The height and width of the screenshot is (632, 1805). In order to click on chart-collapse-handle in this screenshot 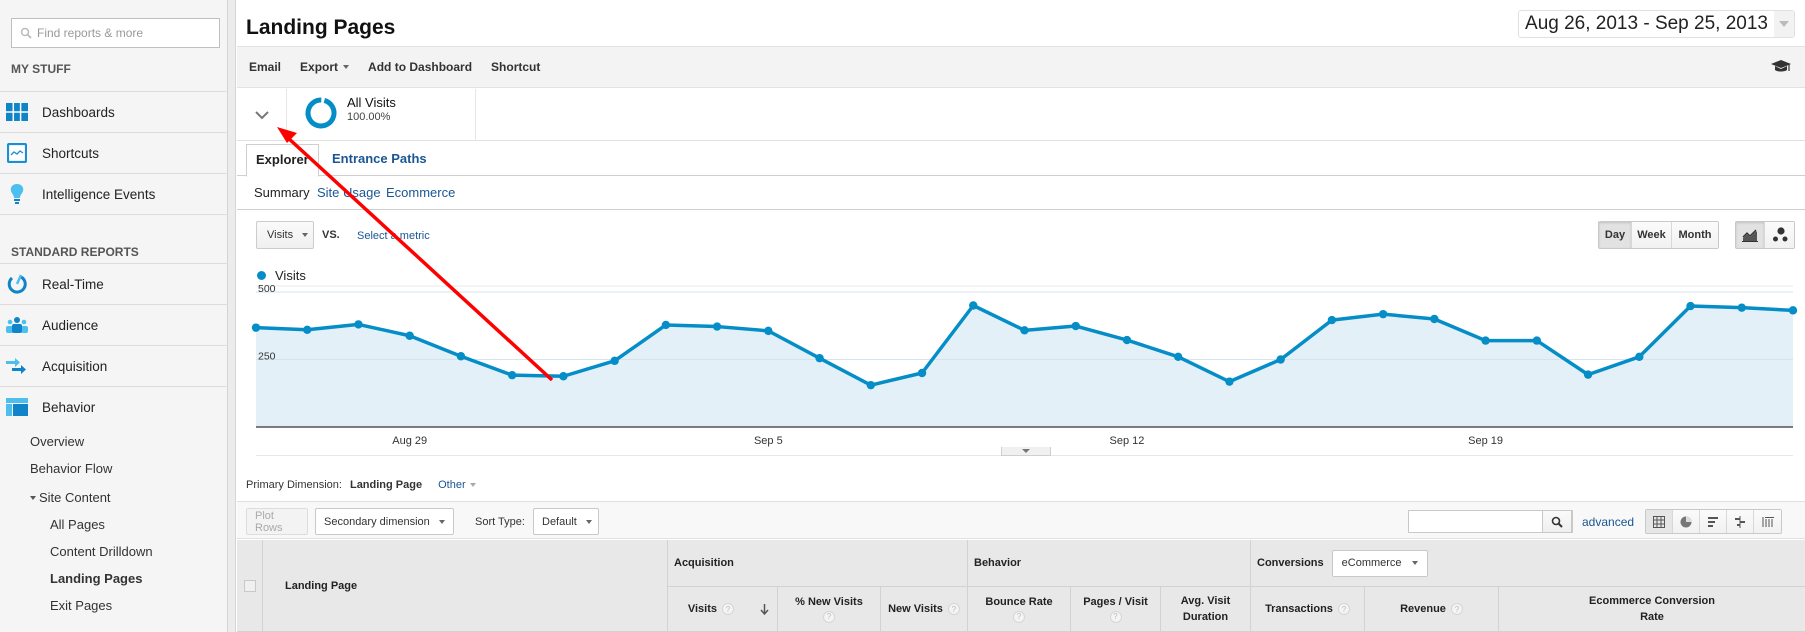, I will do `click(1026, 451)`.